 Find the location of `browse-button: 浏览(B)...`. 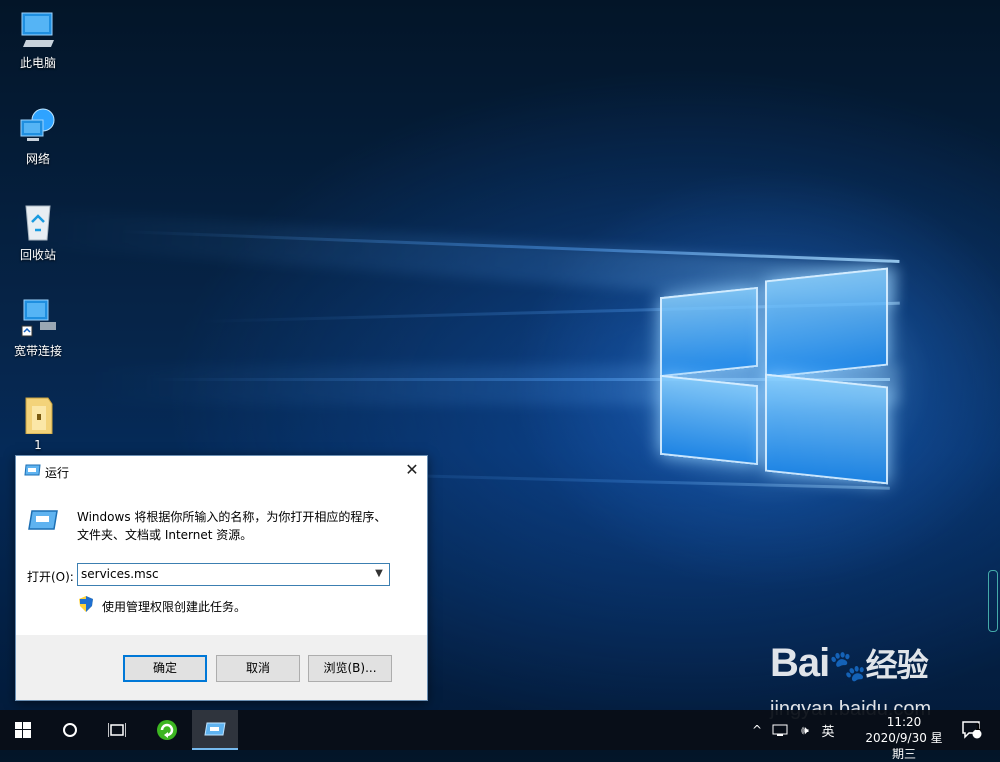

browse-button: 浏览(B)... is located at coordinates (350, 668).